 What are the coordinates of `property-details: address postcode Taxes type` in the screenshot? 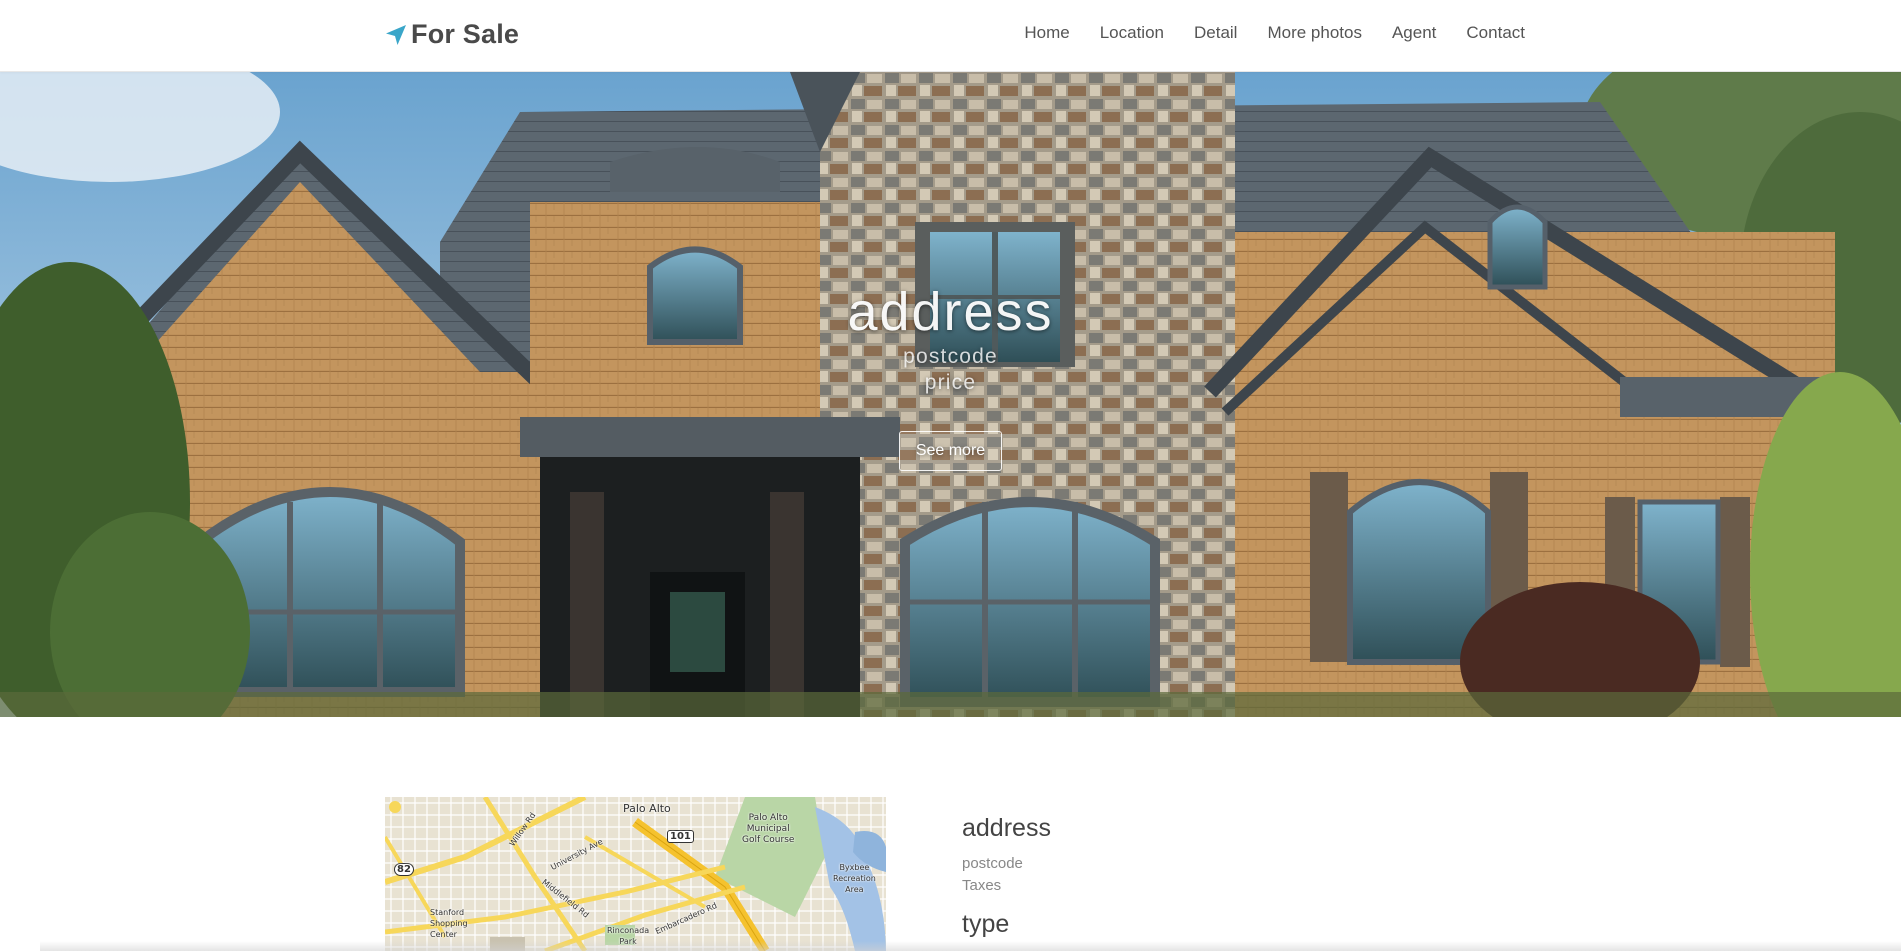 It's located at (1006, 876).